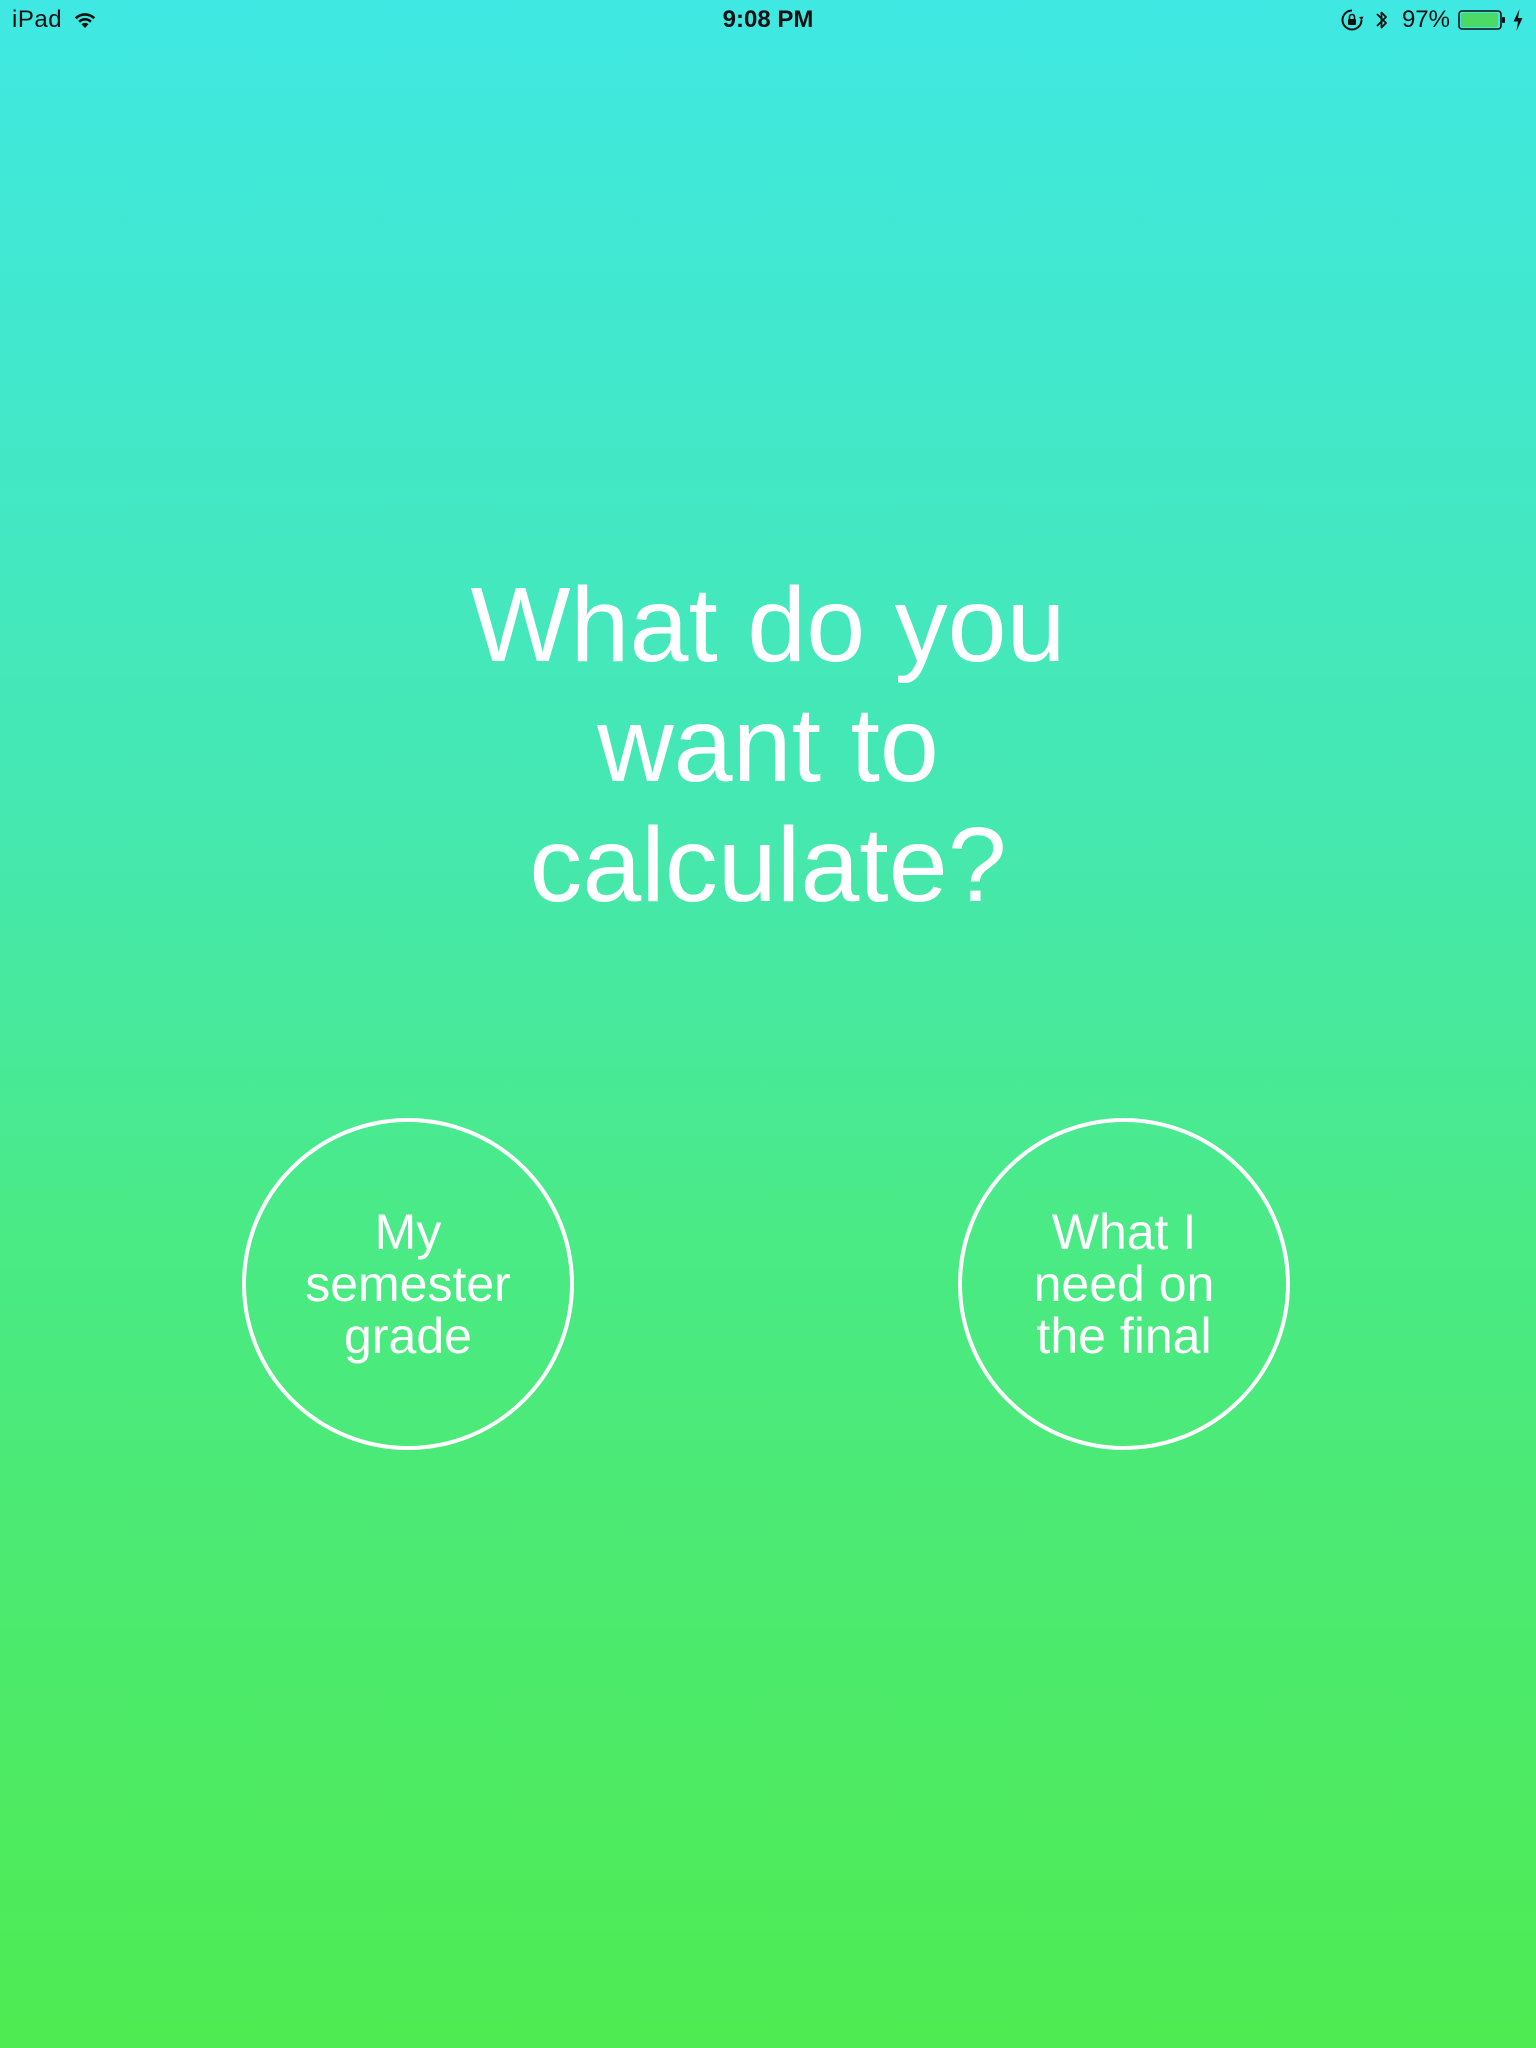 This screenshot has height=2048, width=1536. I want to click on orientation-lock-icon, so click(1352, 20).